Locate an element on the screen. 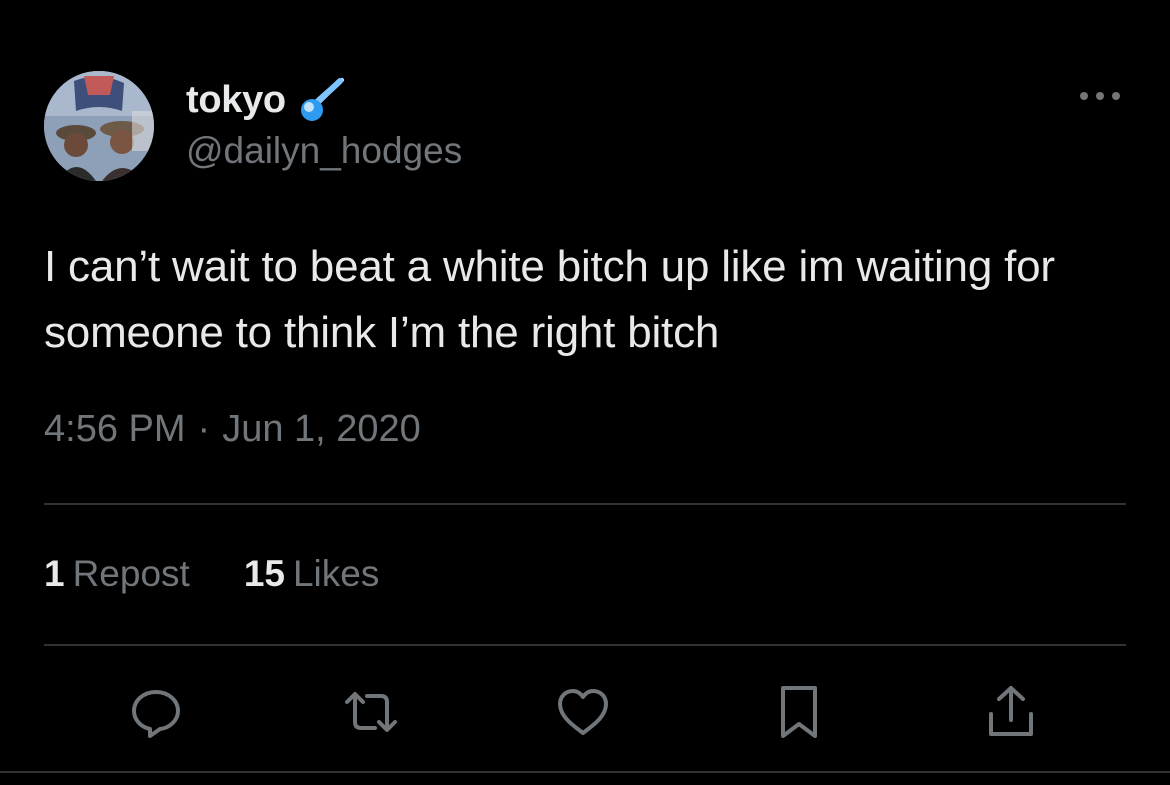 The width and height of the screenshot is (1170, 785). engagement-stats: 1 Repost 15 Likes is located at coordinates (211, 574).